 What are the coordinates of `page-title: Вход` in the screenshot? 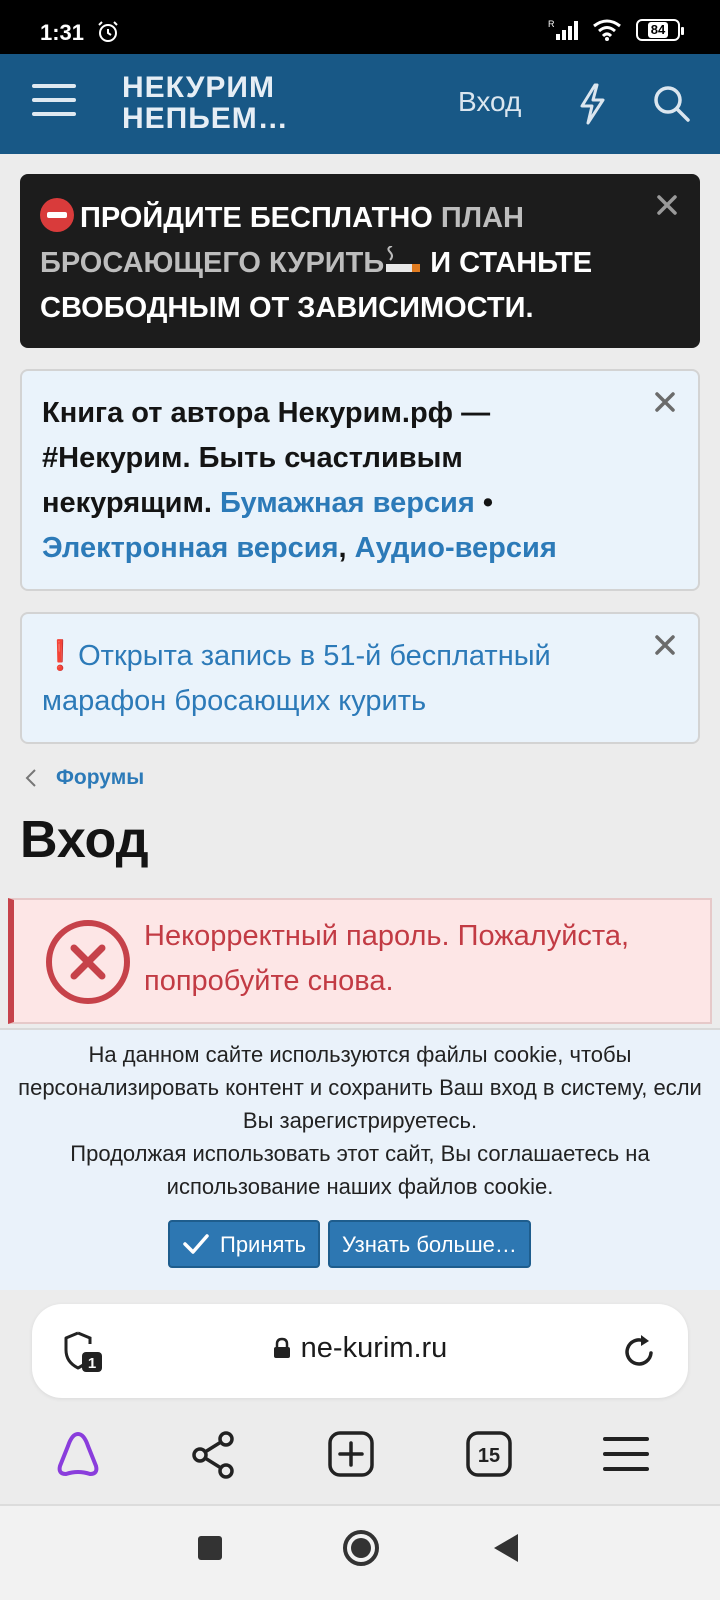 It's located at (84, 840).